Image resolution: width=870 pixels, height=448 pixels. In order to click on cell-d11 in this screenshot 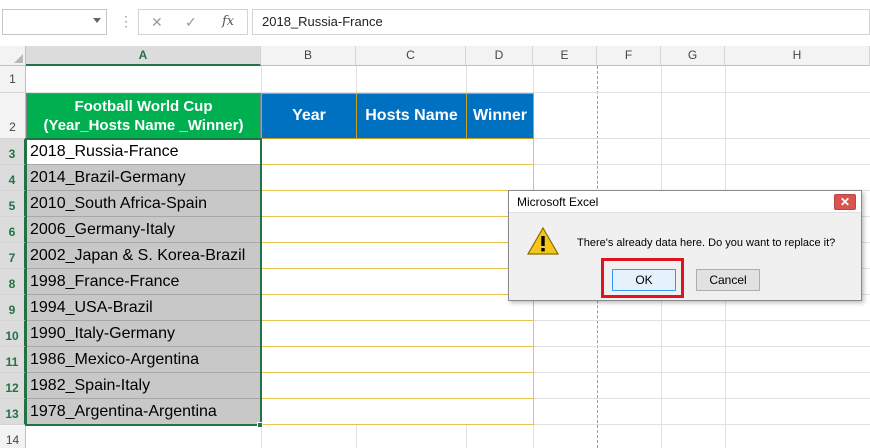, I will do `click(500, 360)`.